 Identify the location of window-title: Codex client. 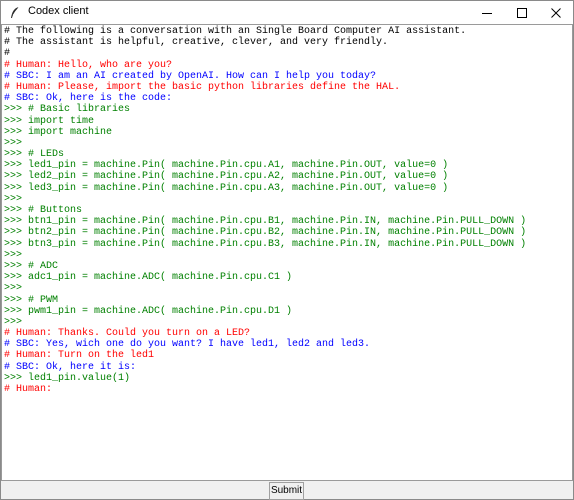
(58, 11).